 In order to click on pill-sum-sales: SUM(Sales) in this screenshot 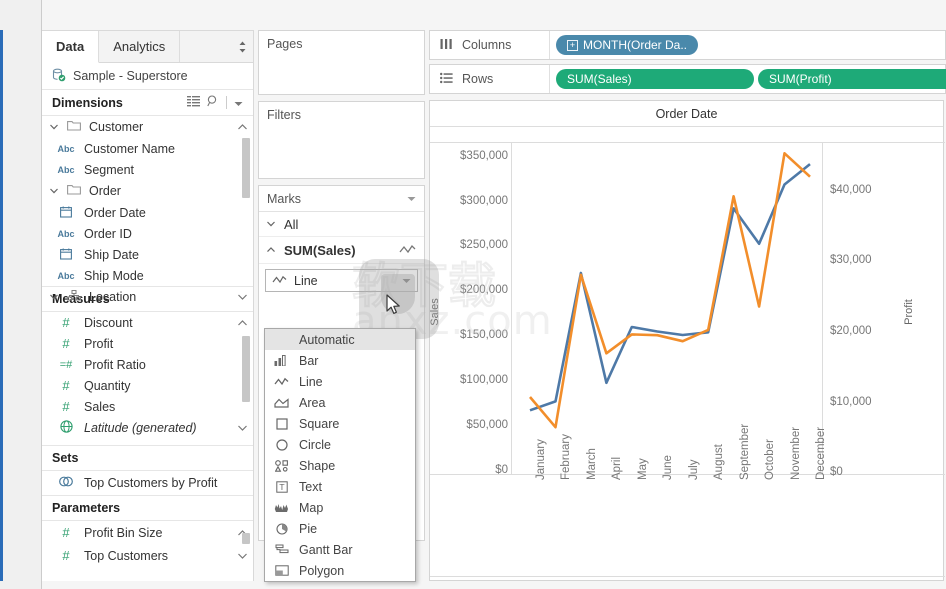, I will do `click(655, 79)`.